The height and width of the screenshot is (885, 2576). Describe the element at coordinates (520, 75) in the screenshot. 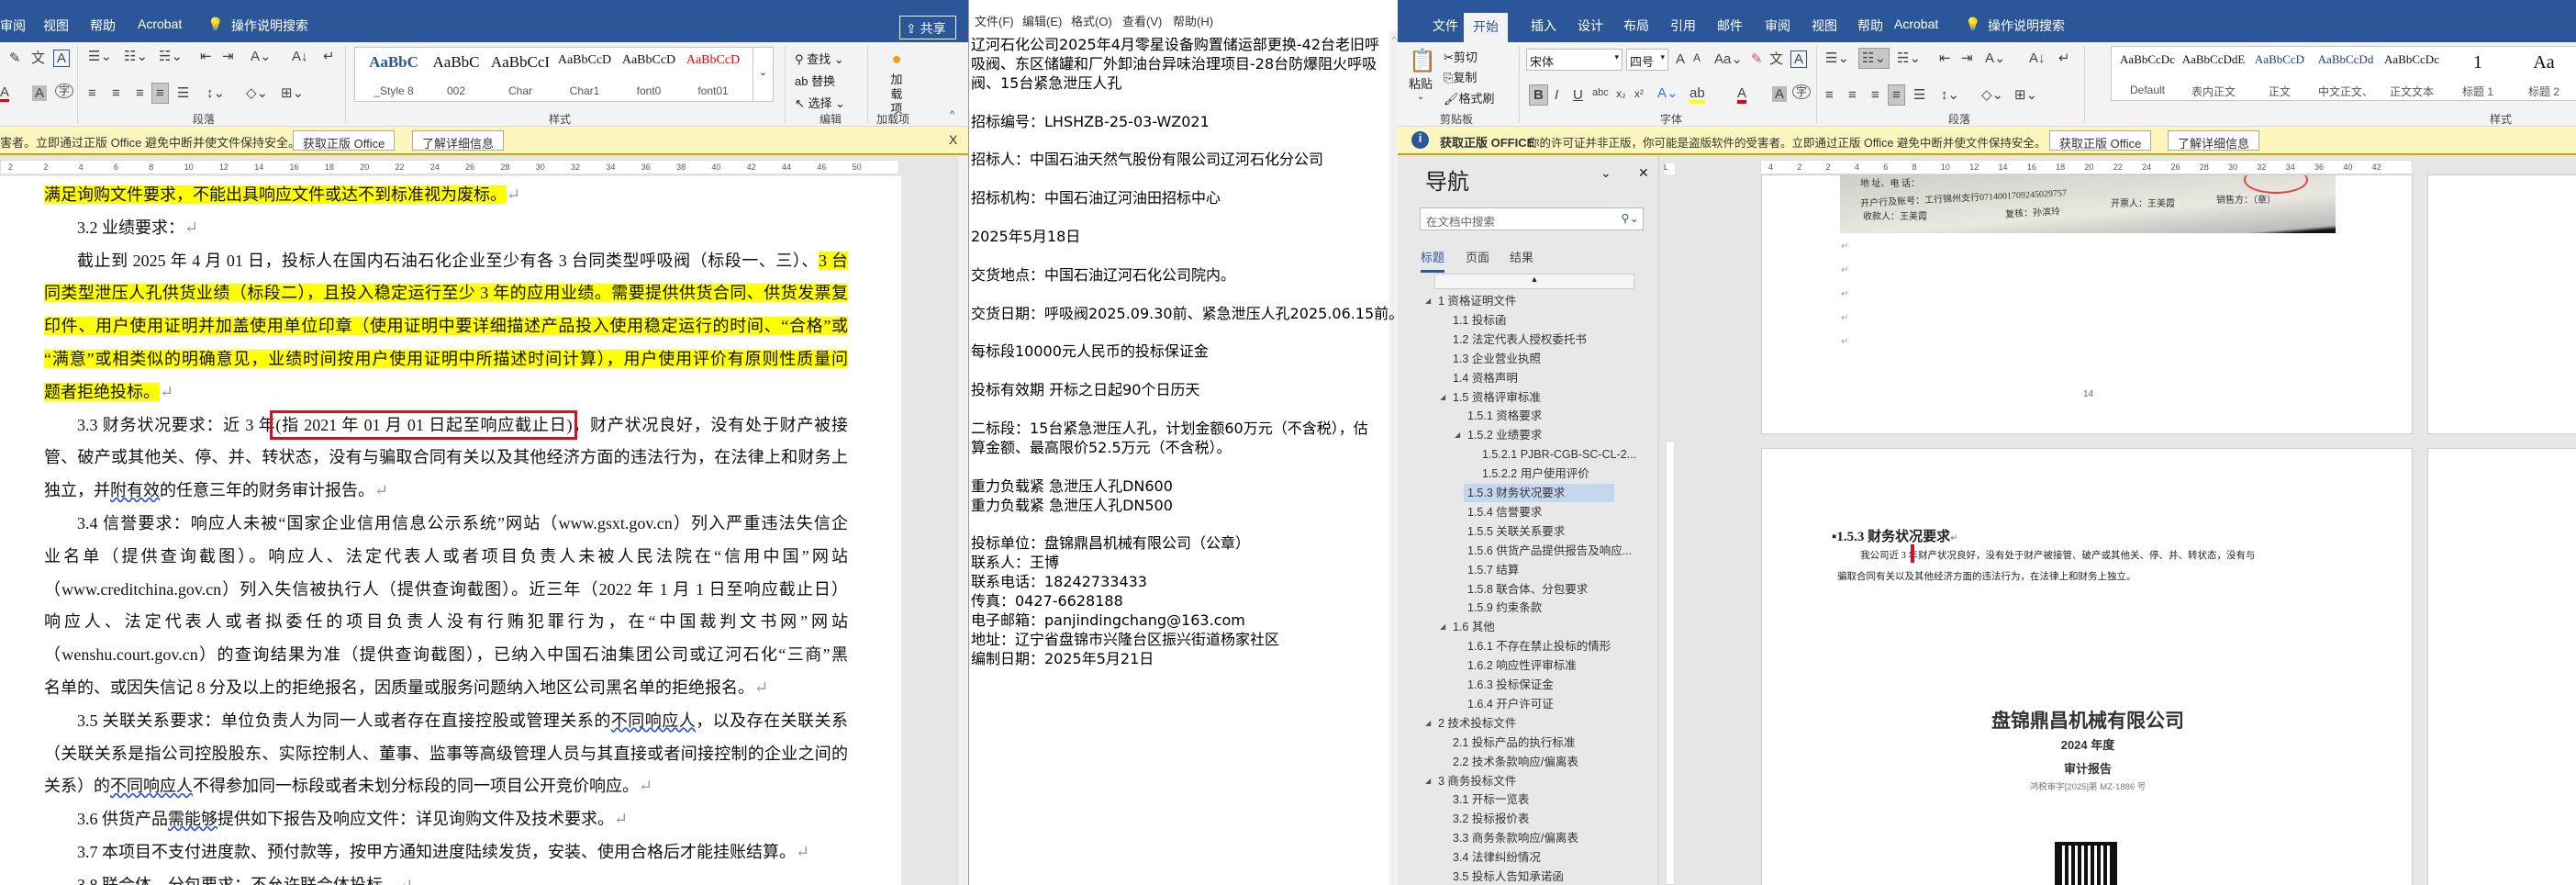

I see `style-item: AaBbCcI Char` at that location.